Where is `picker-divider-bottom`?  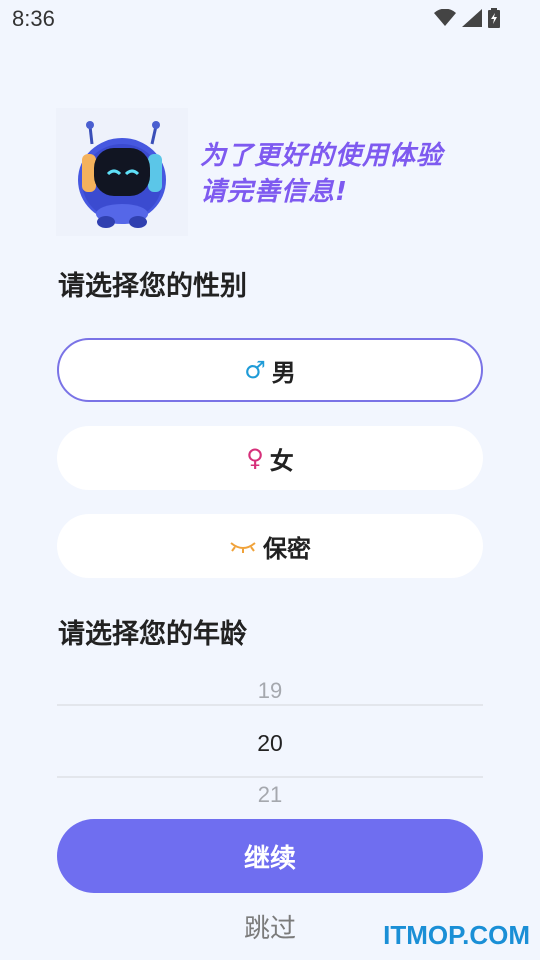 picker-divider-bottom is located at coordinates (270, 777).